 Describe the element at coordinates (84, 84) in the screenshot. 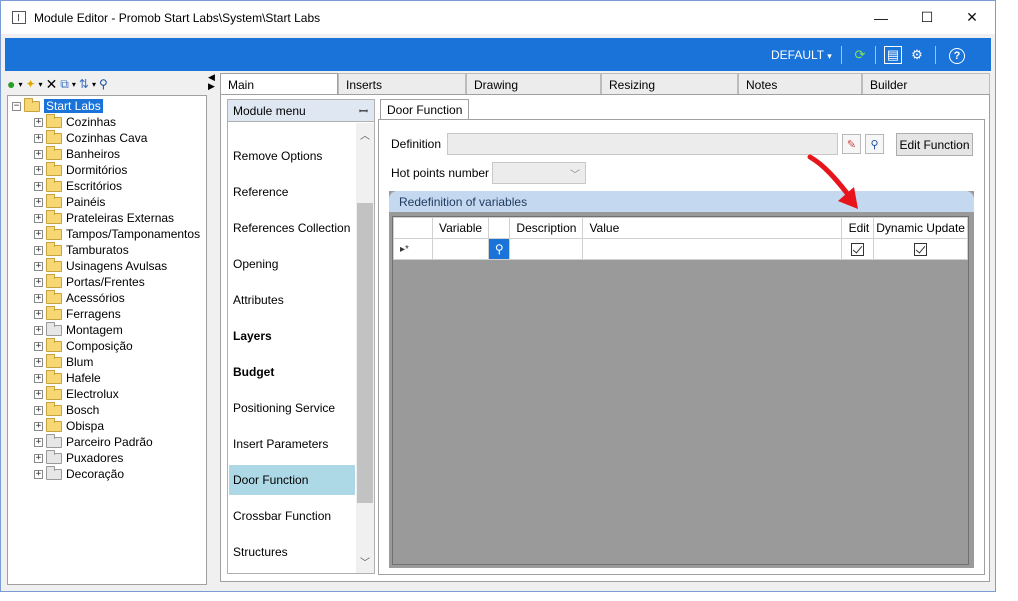

I see `sort-icon: ⇅` at that location.